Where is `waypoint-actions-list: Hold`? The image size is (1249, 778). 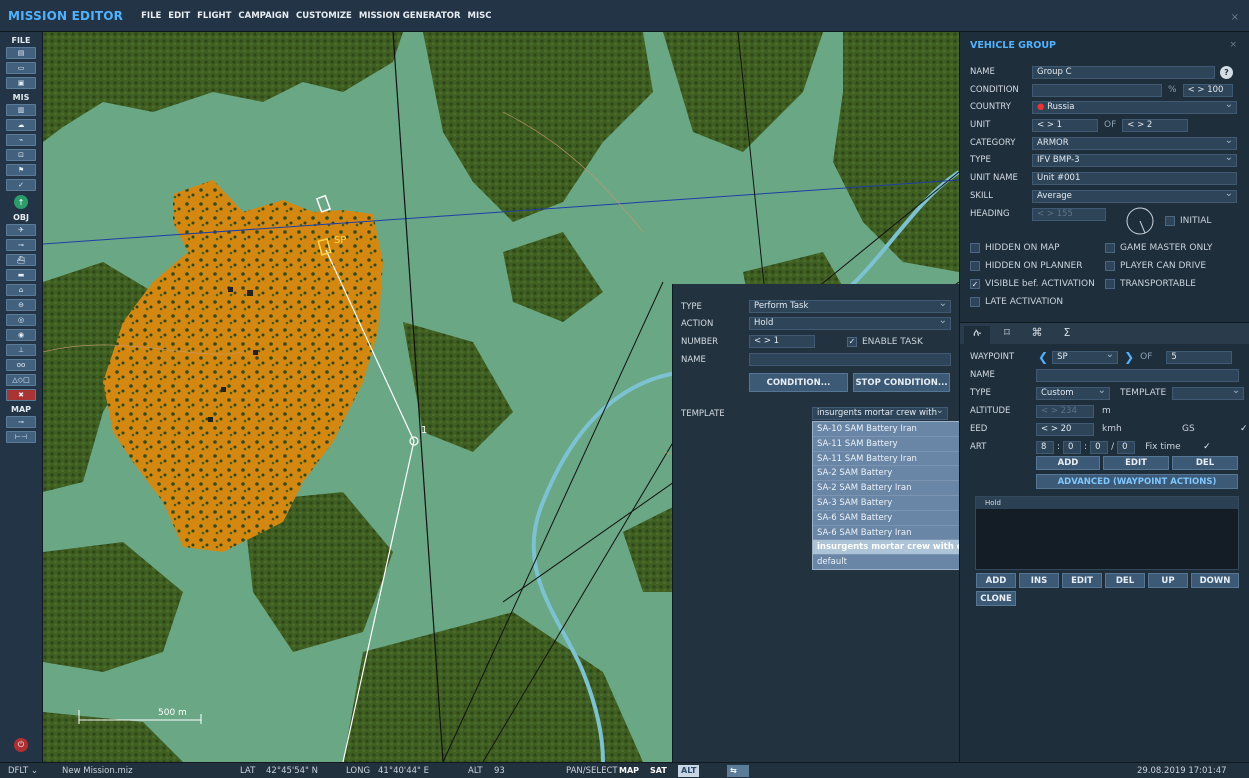
waypoint-actions-list: Hold is located at coordinates (1107, 533).